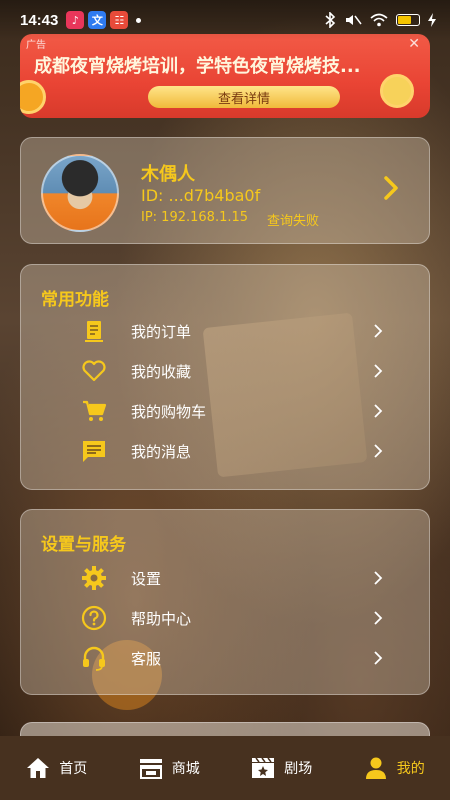  I want to click on menu-item-favorites: 我的收藏, so click(225, 371).